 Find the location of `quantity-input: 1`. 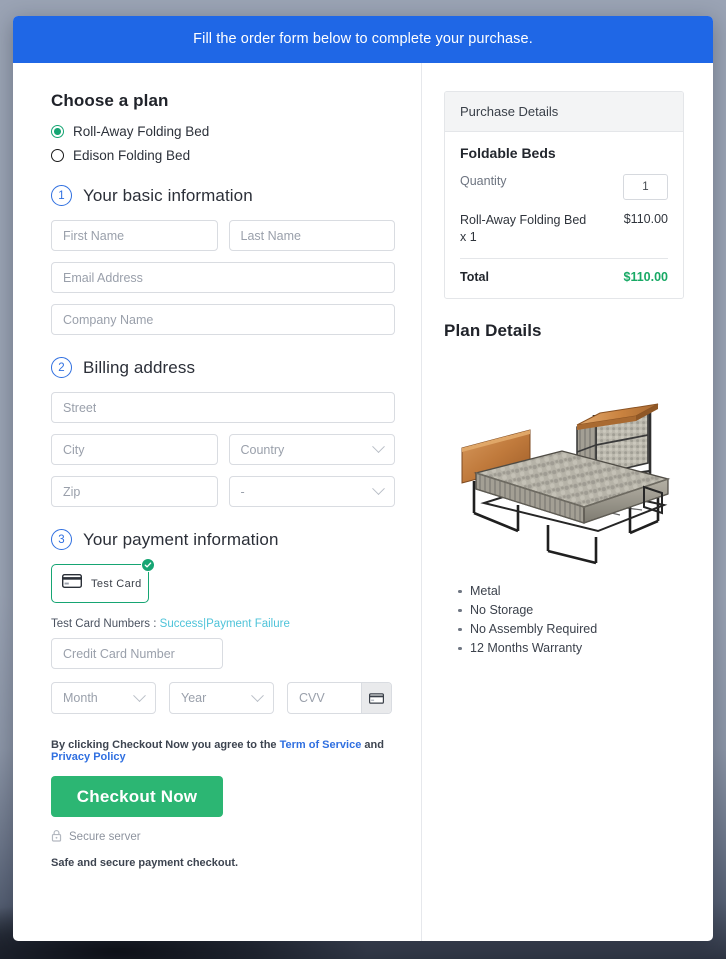

quantity-input: 1 is located at coordinates (645, 187).